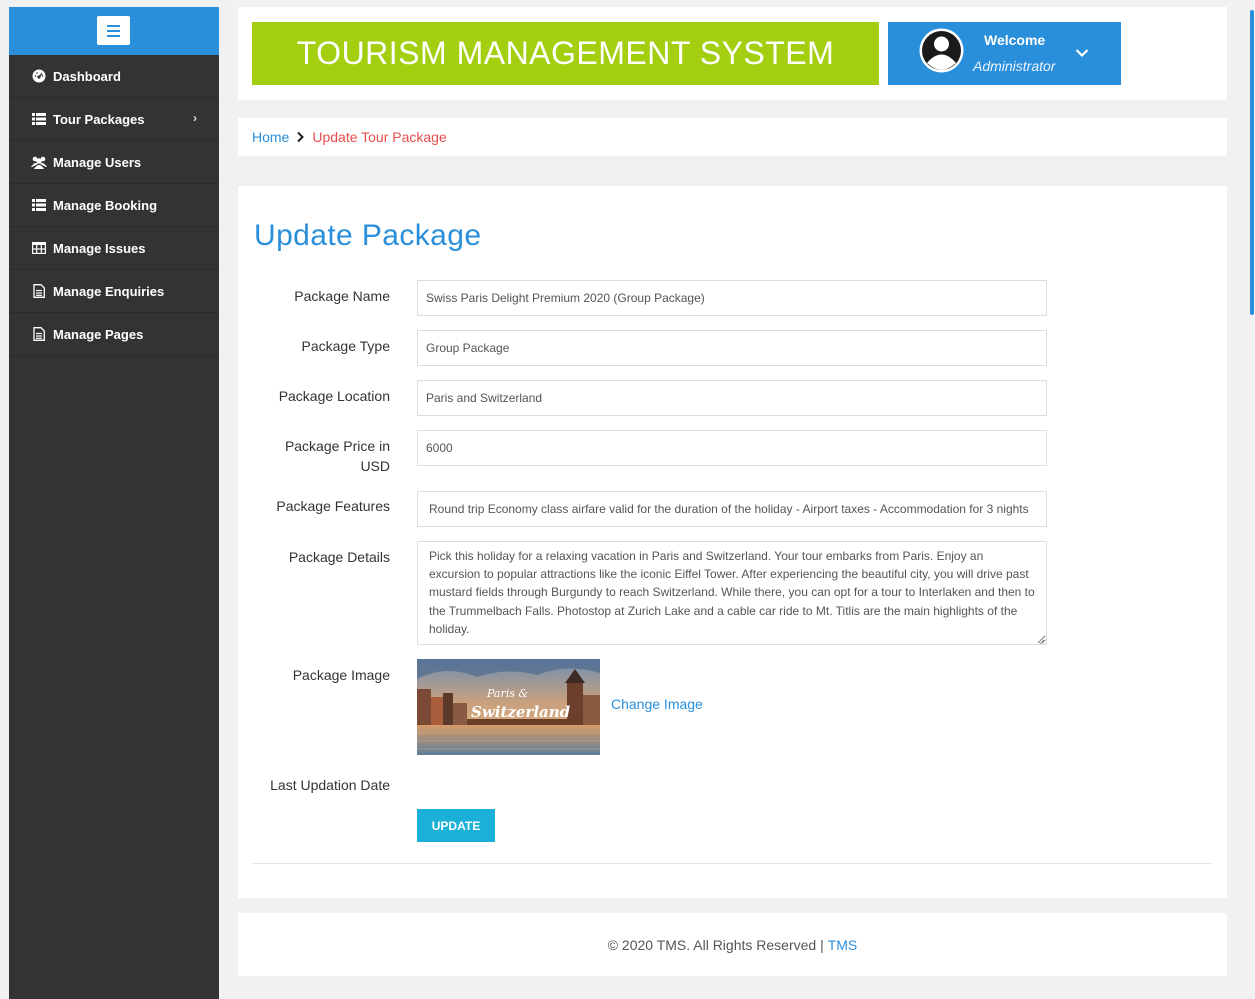 The image size is (1255, 999). I want to click on package-image-label: Package Image, so click(341, 675).